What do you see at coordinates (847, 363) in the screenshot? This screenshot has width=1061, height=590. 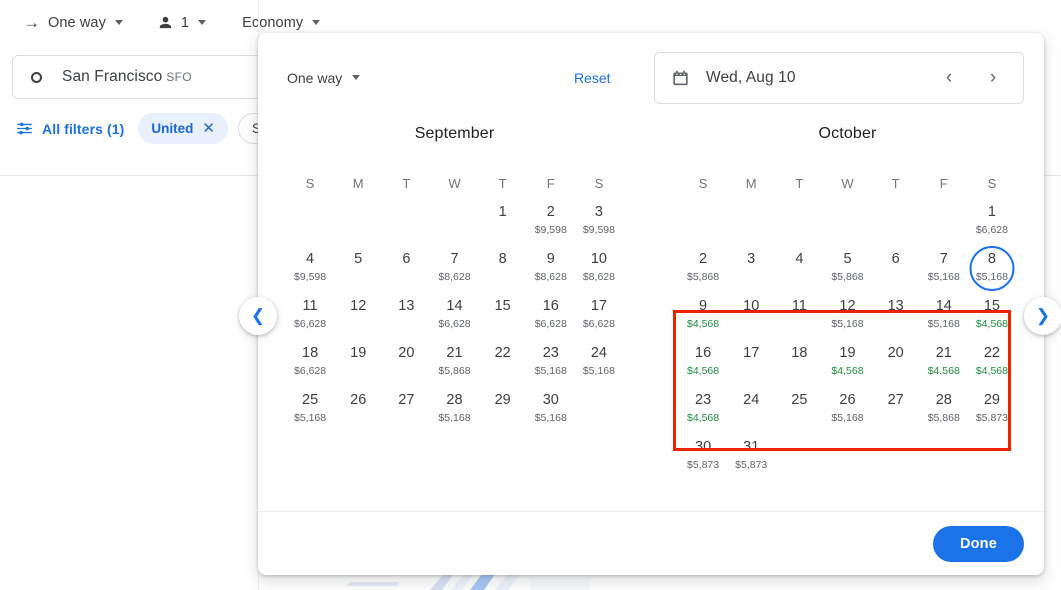 I see `calendar-day-cell: 19 $4,568` at bounding box center [847, 363].